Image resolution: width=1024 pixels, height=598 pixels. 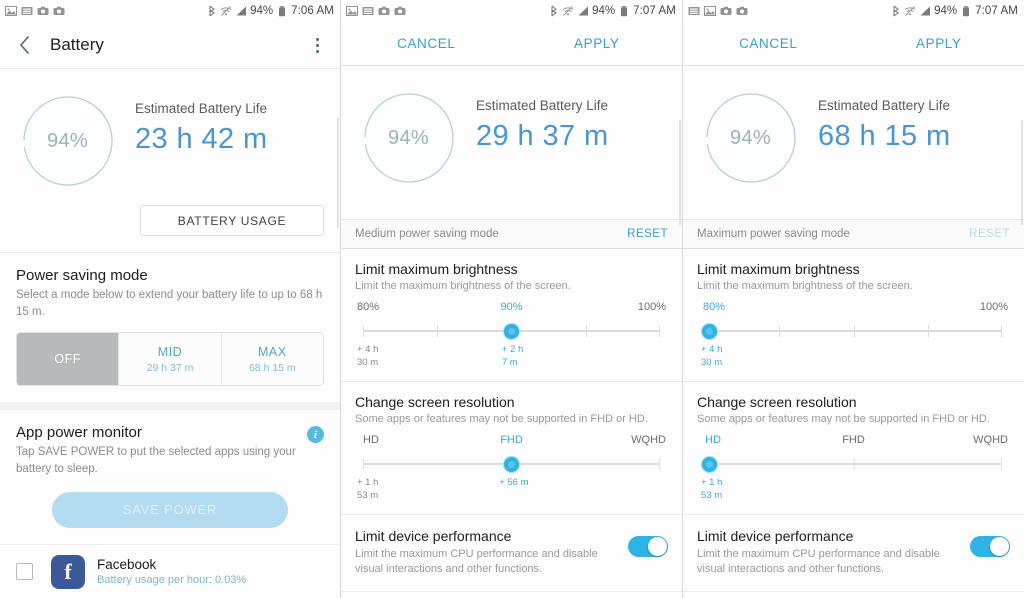 What do you see at coordinates (435, 402) in the screenshot?
I see `resolution-title: Change screen resolution` at bounding box center [435, 402].